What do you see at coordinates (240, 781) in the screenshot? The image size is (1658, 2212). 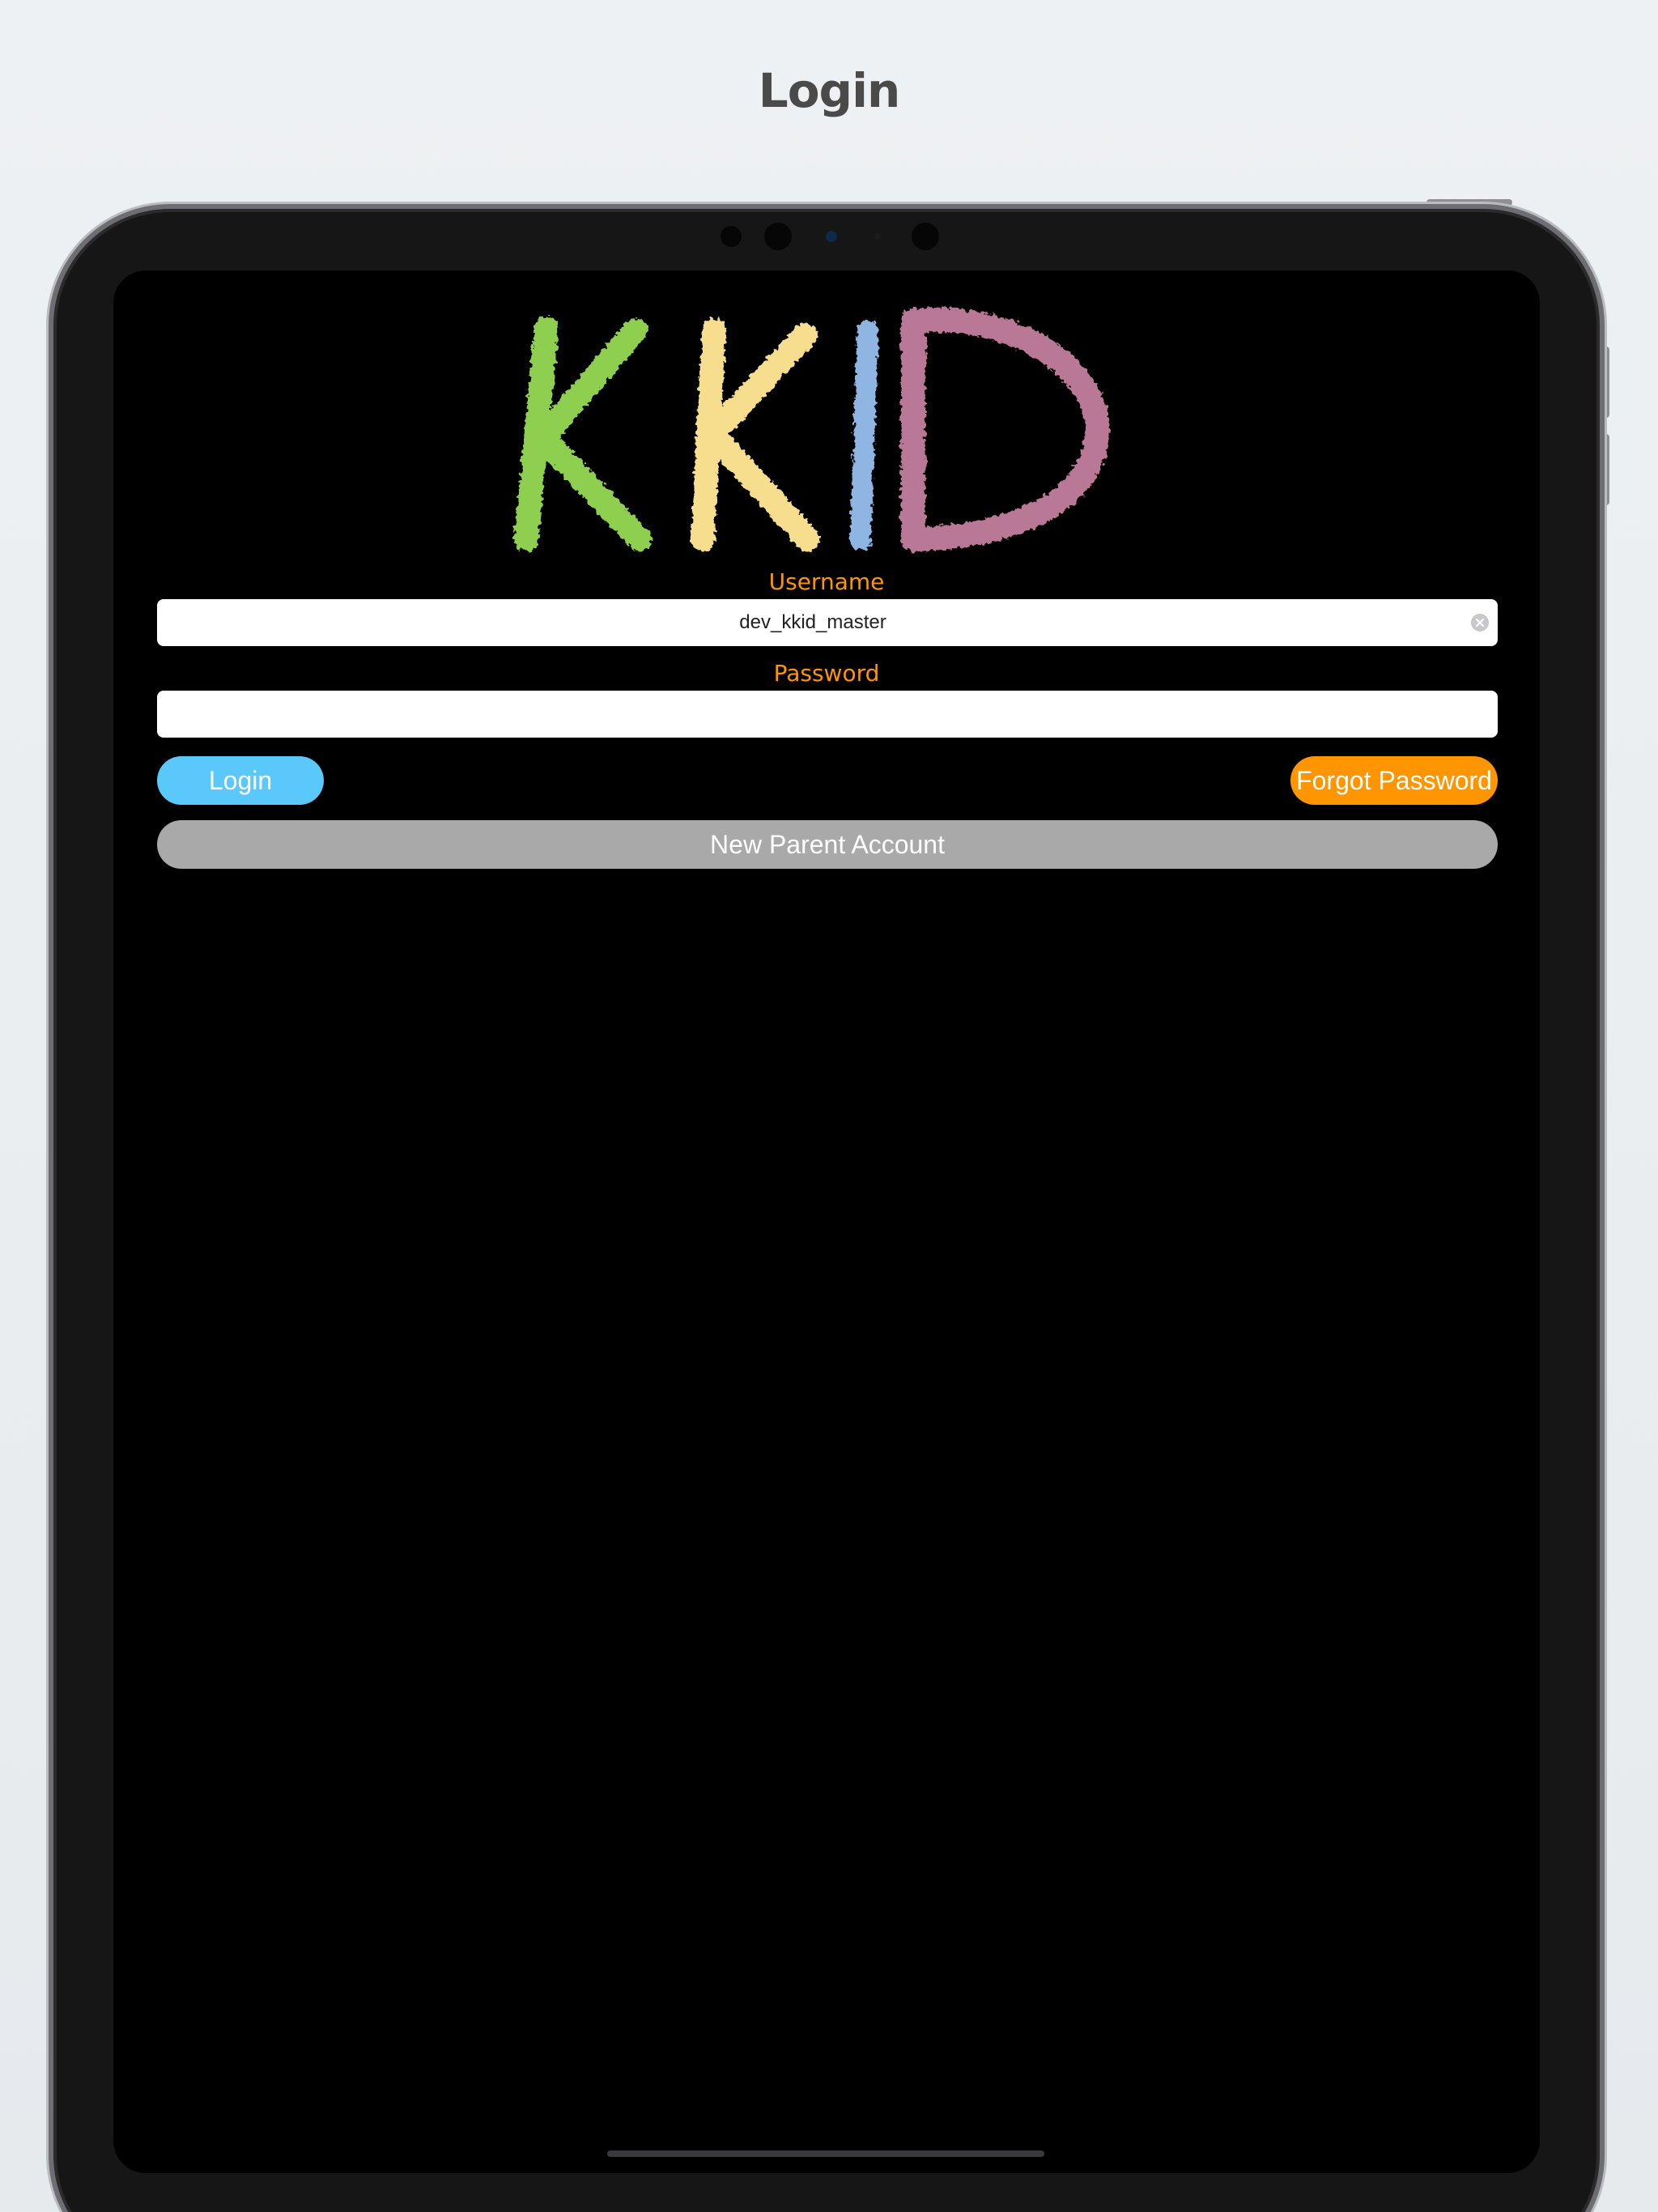 I see `login-button: Login` at bounding box center [240, 781].